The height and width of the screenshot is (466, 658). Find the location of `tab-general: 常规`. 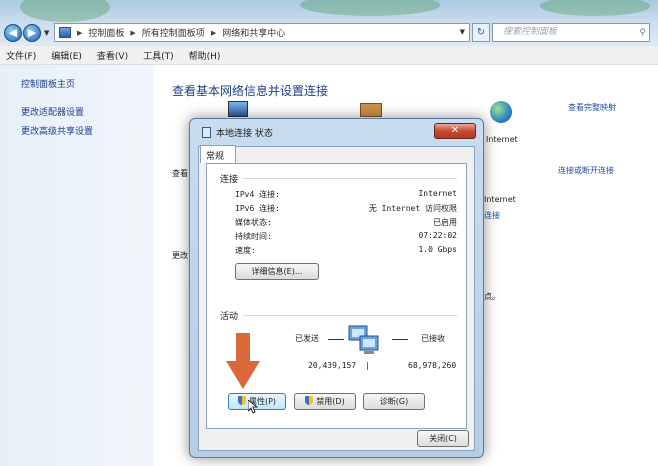

tab-general: 常规 is located at coordinates (218, 154).